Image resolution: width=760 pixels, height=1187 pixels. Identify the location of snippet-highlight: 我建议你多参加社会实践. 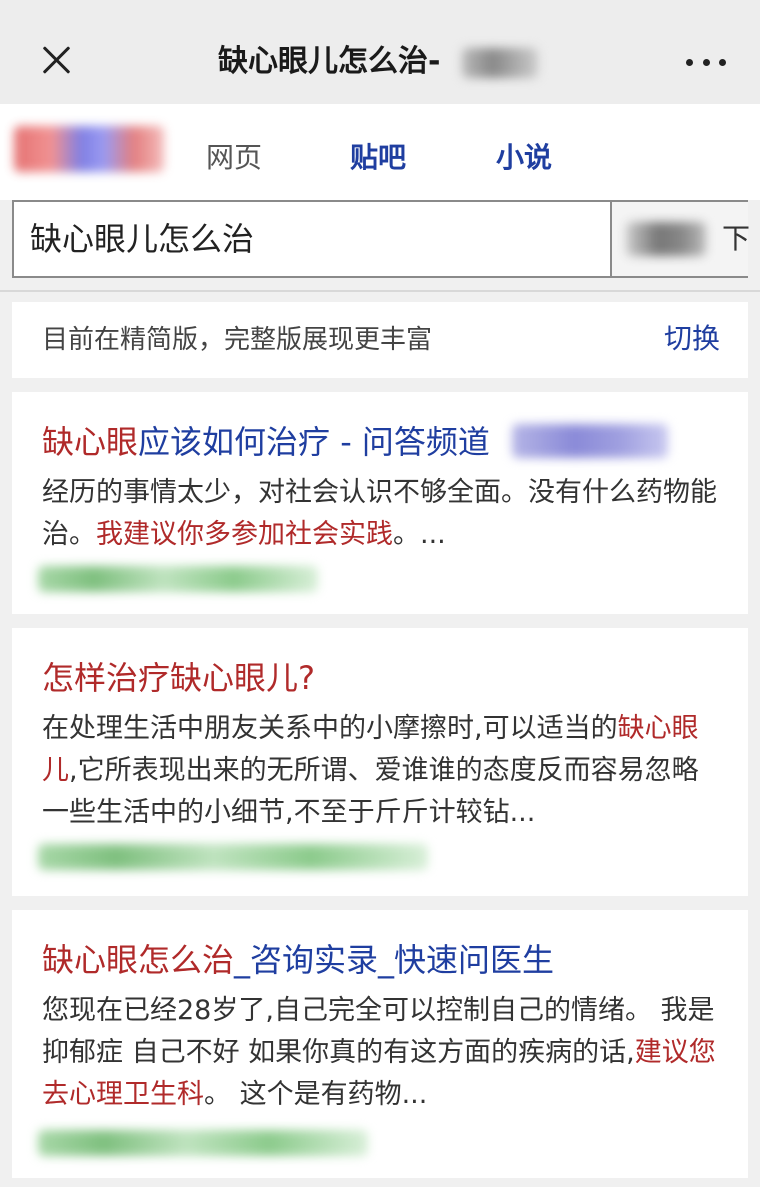
(244, 534).